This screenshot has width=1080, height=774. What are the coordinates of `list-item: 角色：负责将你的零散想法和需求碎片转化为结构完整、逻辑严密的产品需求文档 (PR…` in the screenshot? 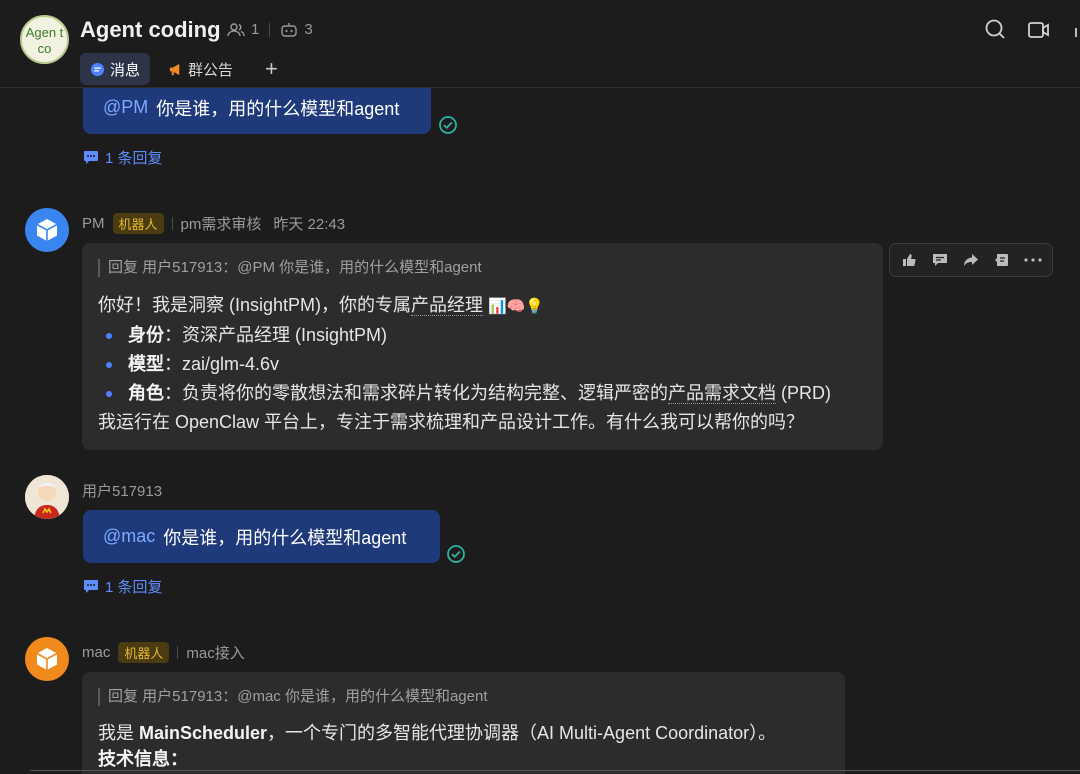 It's located at (482, 393).